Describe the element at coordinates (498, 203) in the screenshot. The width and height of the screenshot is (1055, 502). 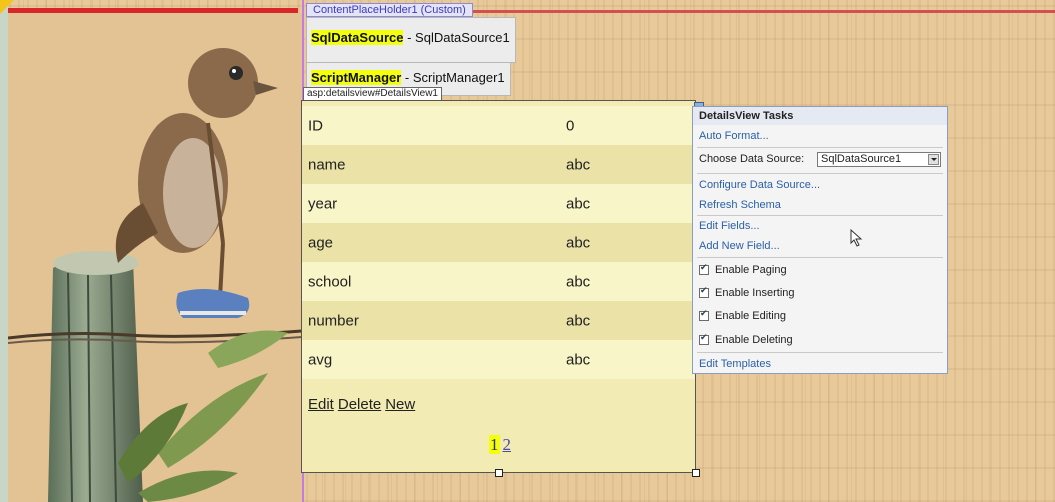
I see `table-row: year abc` at that location.